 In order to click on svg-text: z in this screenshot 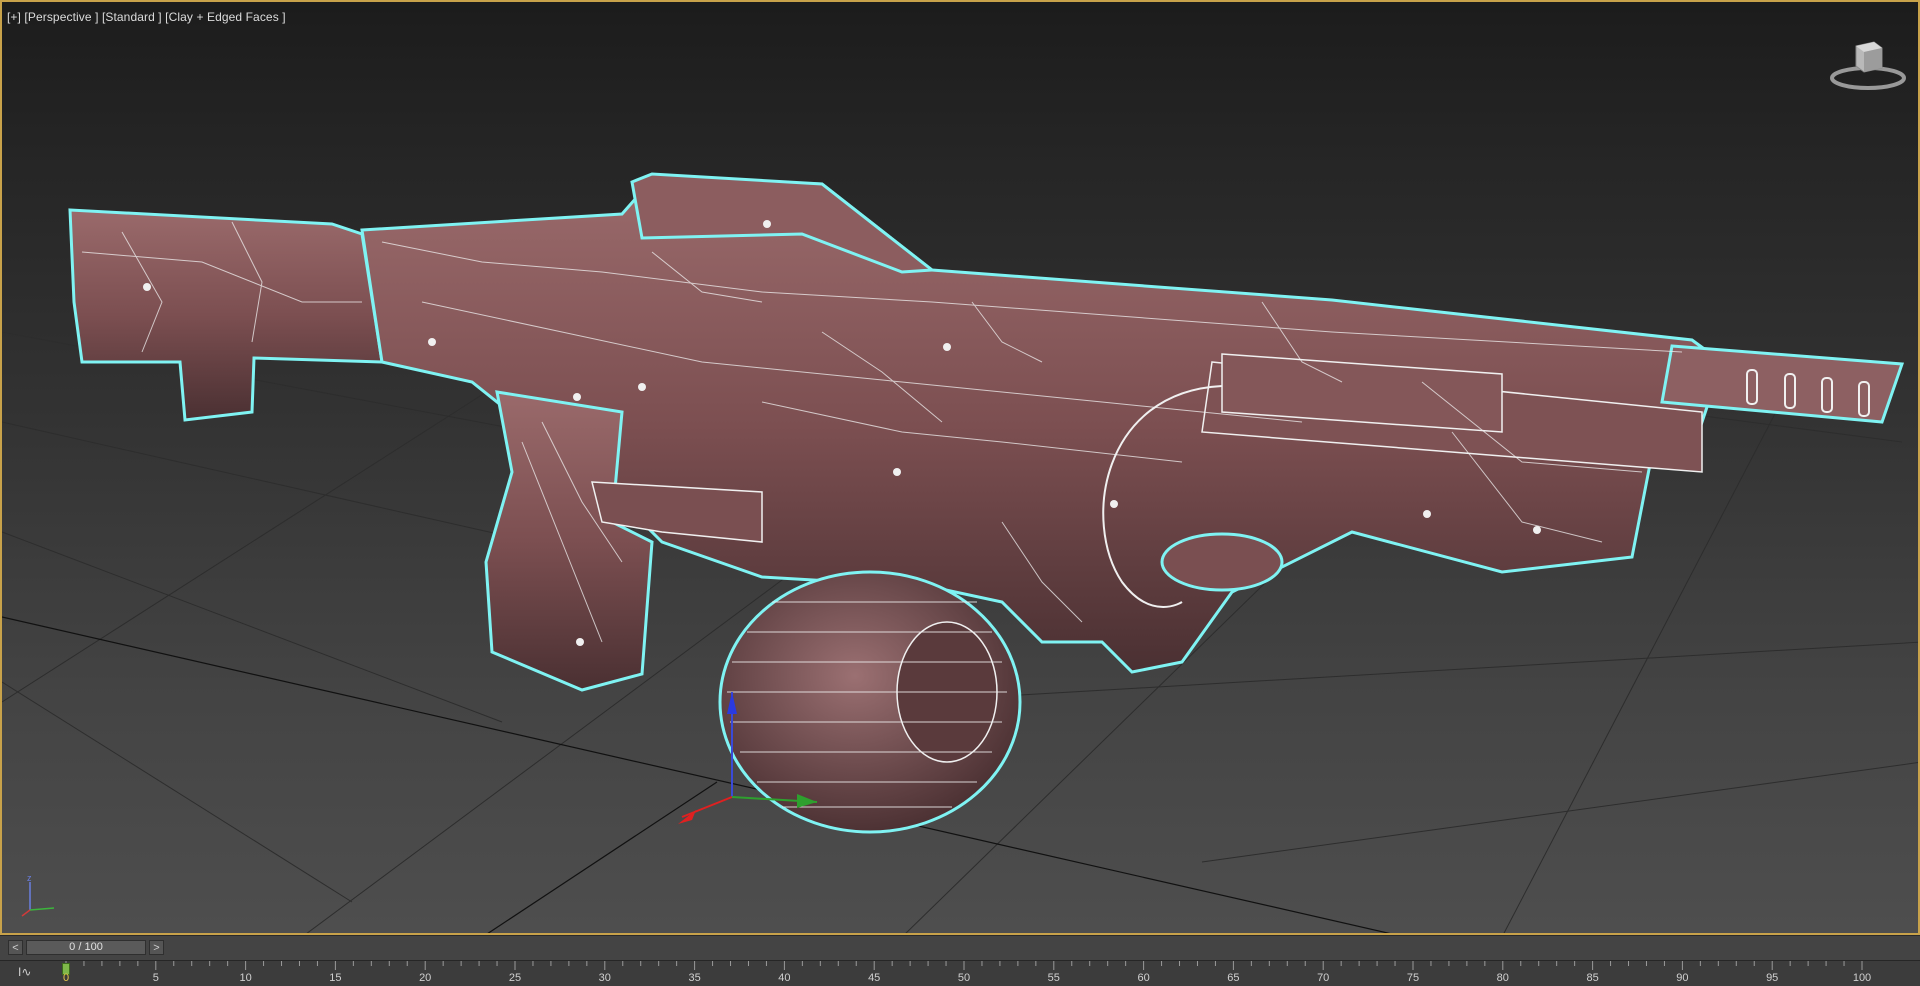, I will do `click(29, 878)`.